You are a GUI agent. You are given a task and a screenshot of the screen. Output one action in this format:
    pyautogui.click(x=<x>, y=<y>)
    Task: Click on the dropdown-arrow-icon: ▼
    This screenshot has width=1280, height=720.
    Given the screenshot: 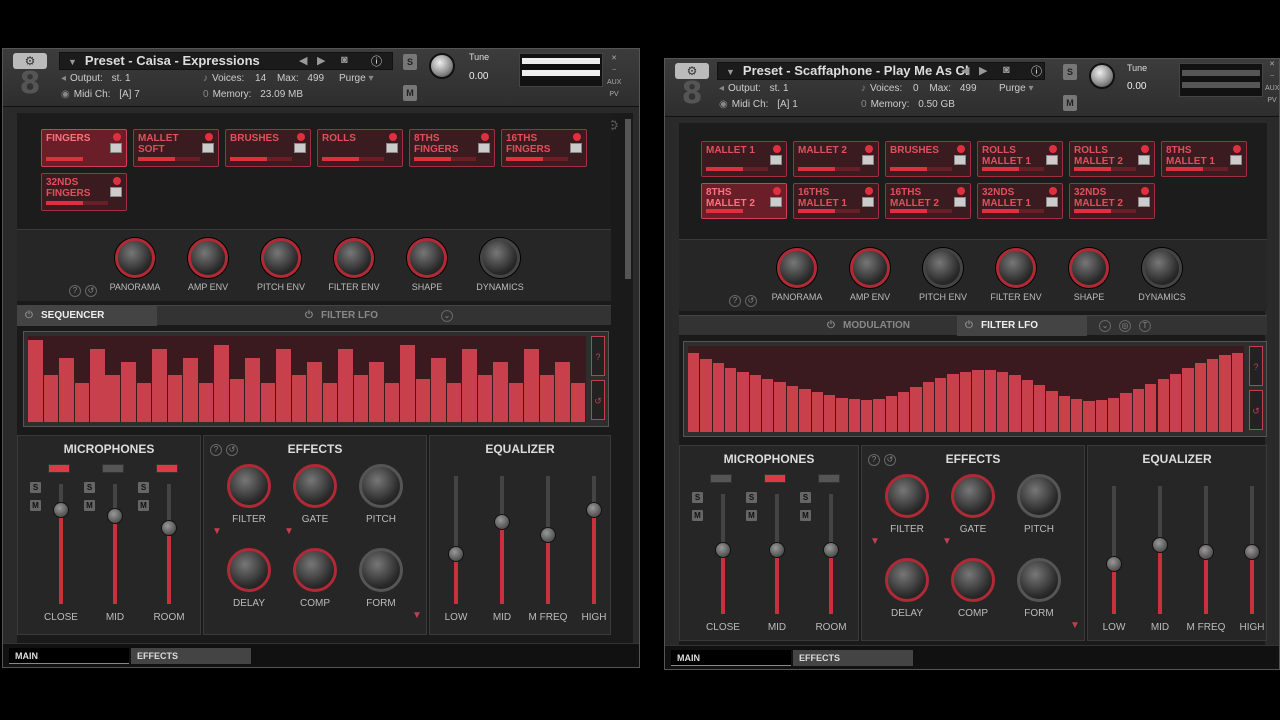 What is the action you would take?
    pyautogui.click(x=72, y=62)
    